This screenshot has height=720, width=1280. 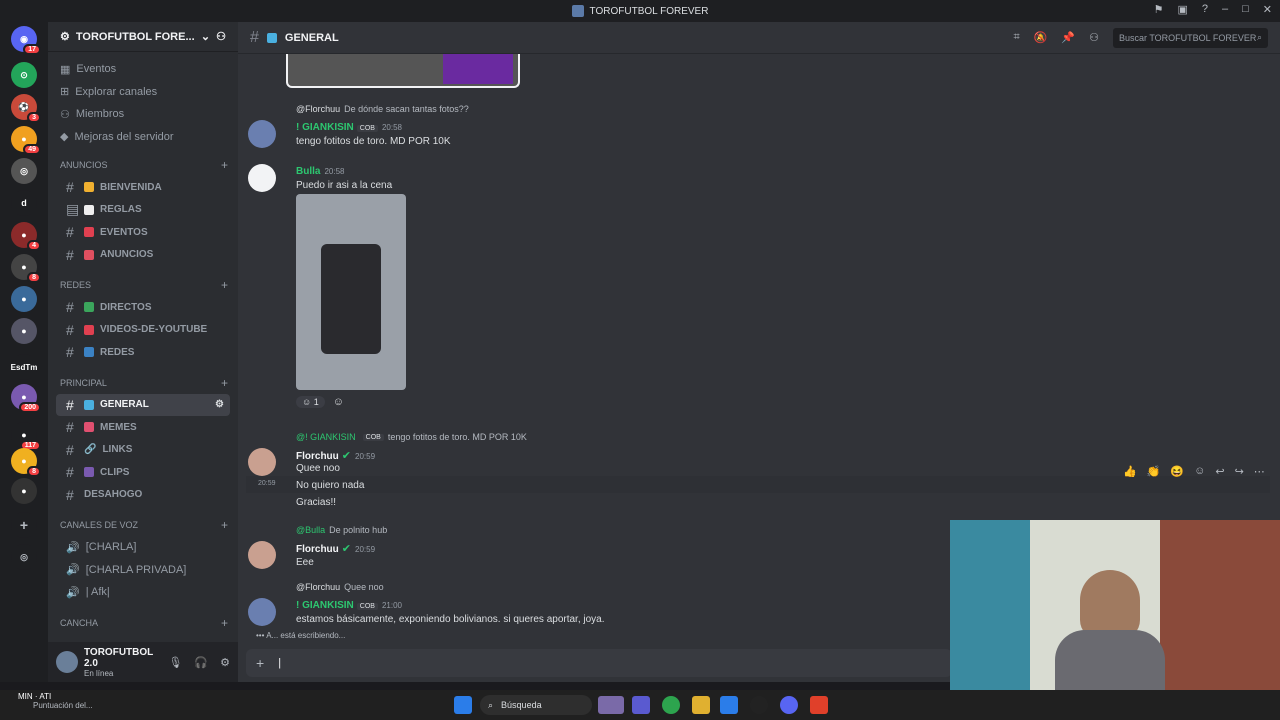 What do you see at coordinates (26, 108) in the screenshot?
I see `server-icon: ⚽ 3` at bounding box center [26, 108].